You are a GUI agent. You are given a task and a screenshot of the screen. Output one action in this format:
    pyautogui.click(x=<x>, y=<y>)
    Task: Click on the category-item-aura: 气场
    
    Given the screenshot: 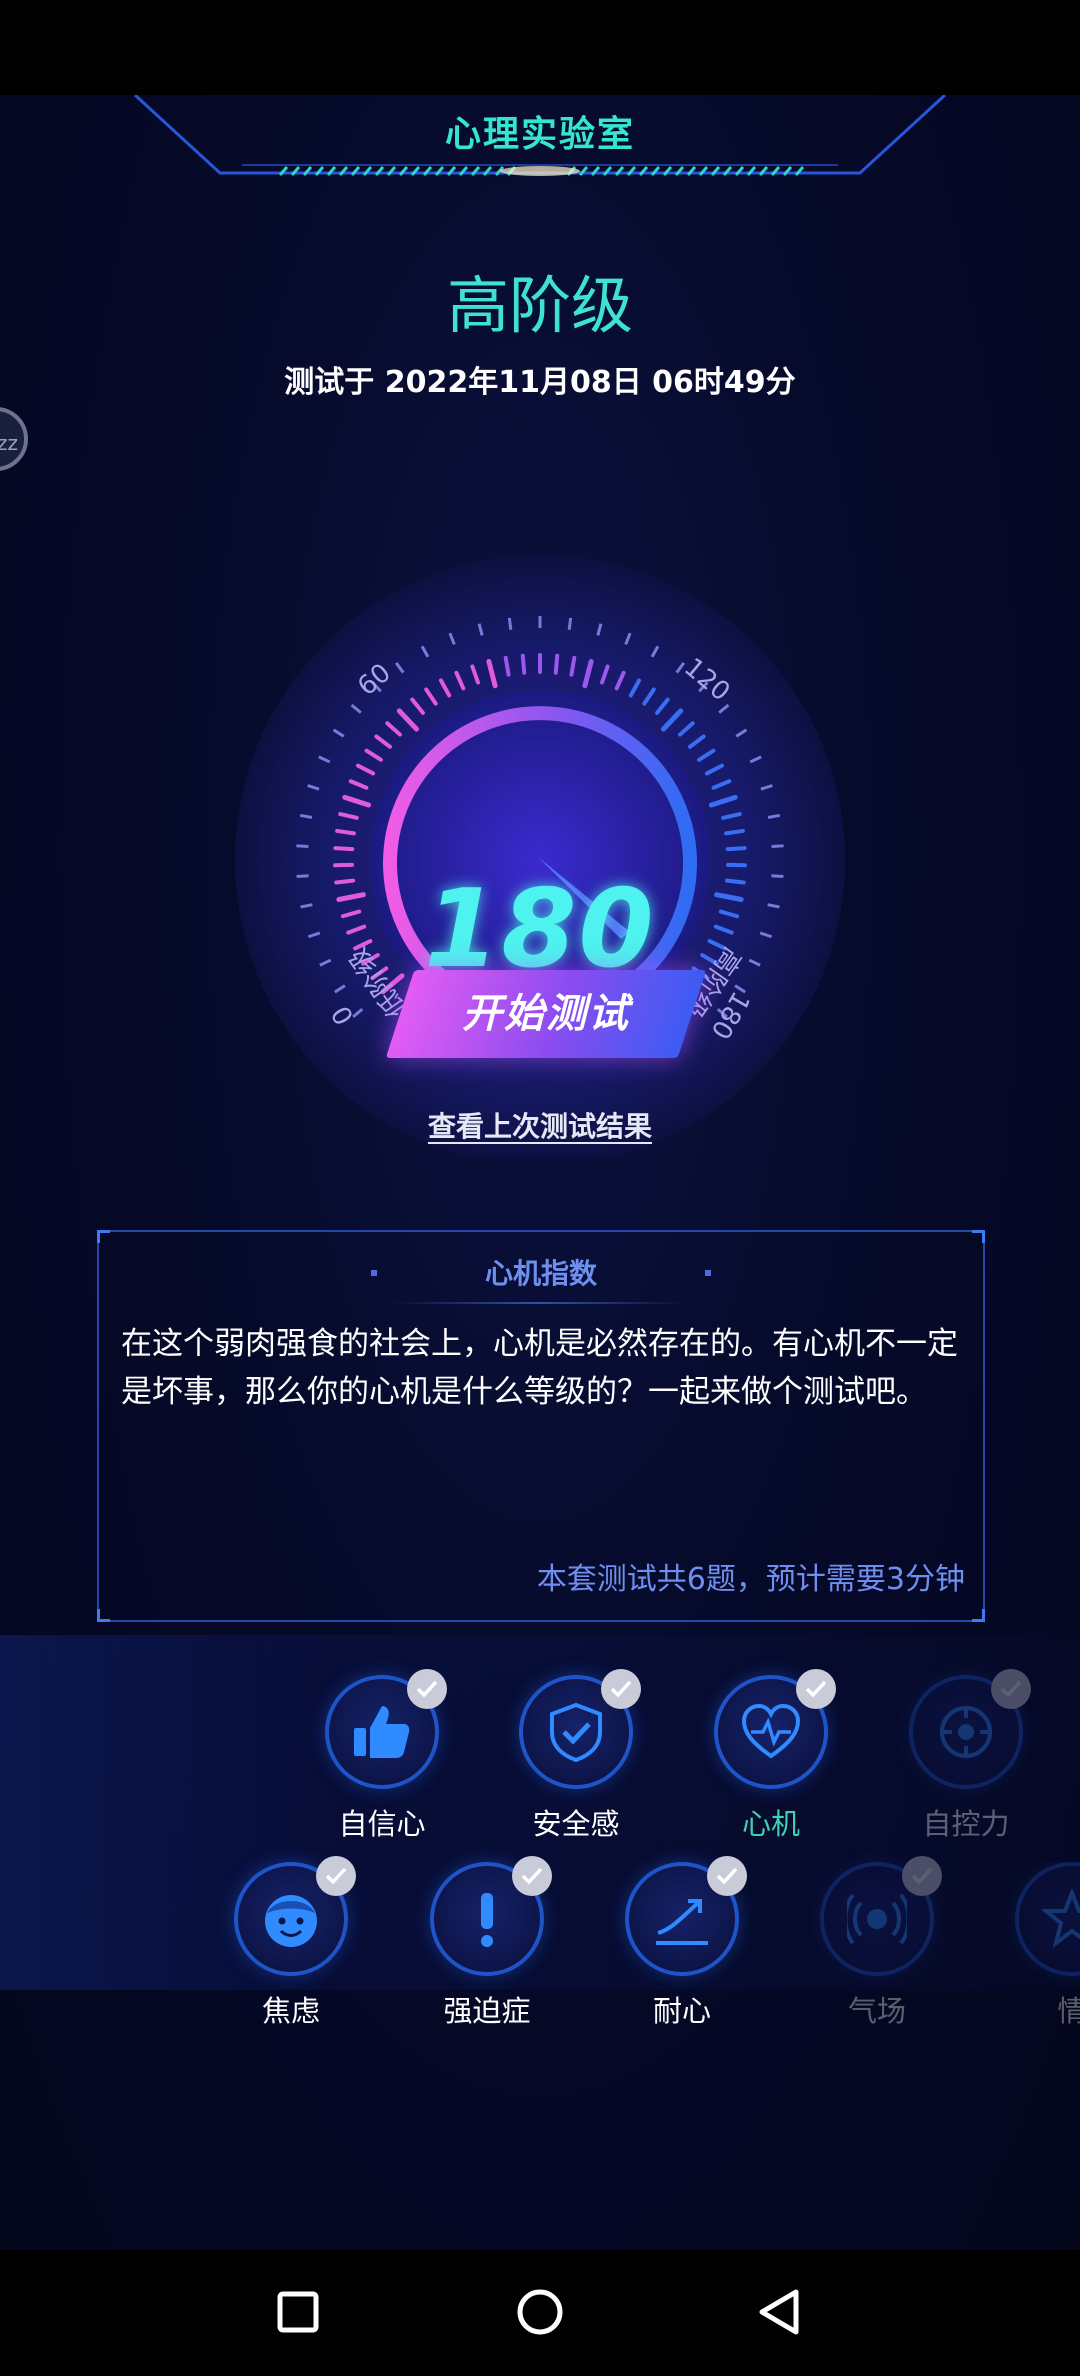 What is the action you would take?
    pyautogui.click(x=877, y=1943)
    